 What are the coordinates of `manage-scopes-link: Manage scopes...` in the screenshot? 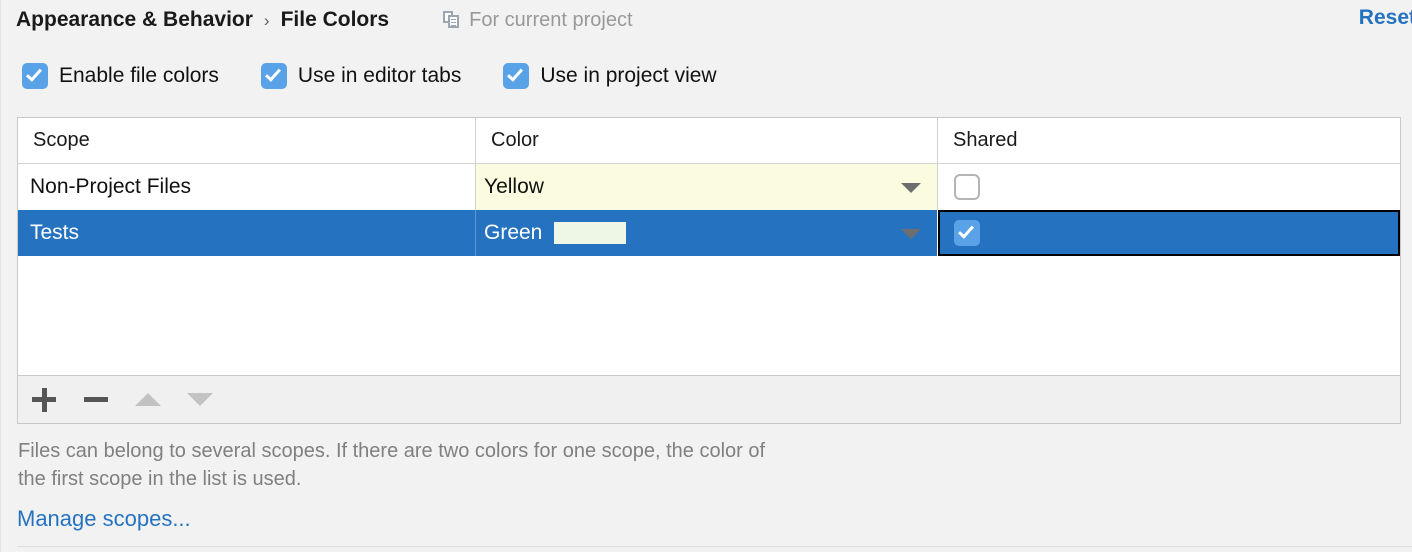 It's located at (104, 519).